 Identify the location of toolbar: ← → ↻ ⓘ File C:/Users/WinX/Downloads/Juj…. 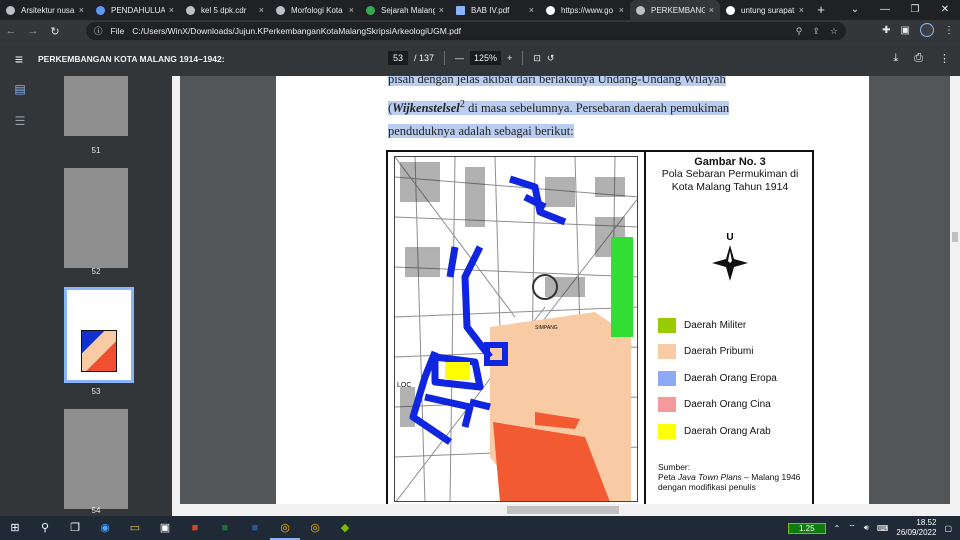
(480, 31).